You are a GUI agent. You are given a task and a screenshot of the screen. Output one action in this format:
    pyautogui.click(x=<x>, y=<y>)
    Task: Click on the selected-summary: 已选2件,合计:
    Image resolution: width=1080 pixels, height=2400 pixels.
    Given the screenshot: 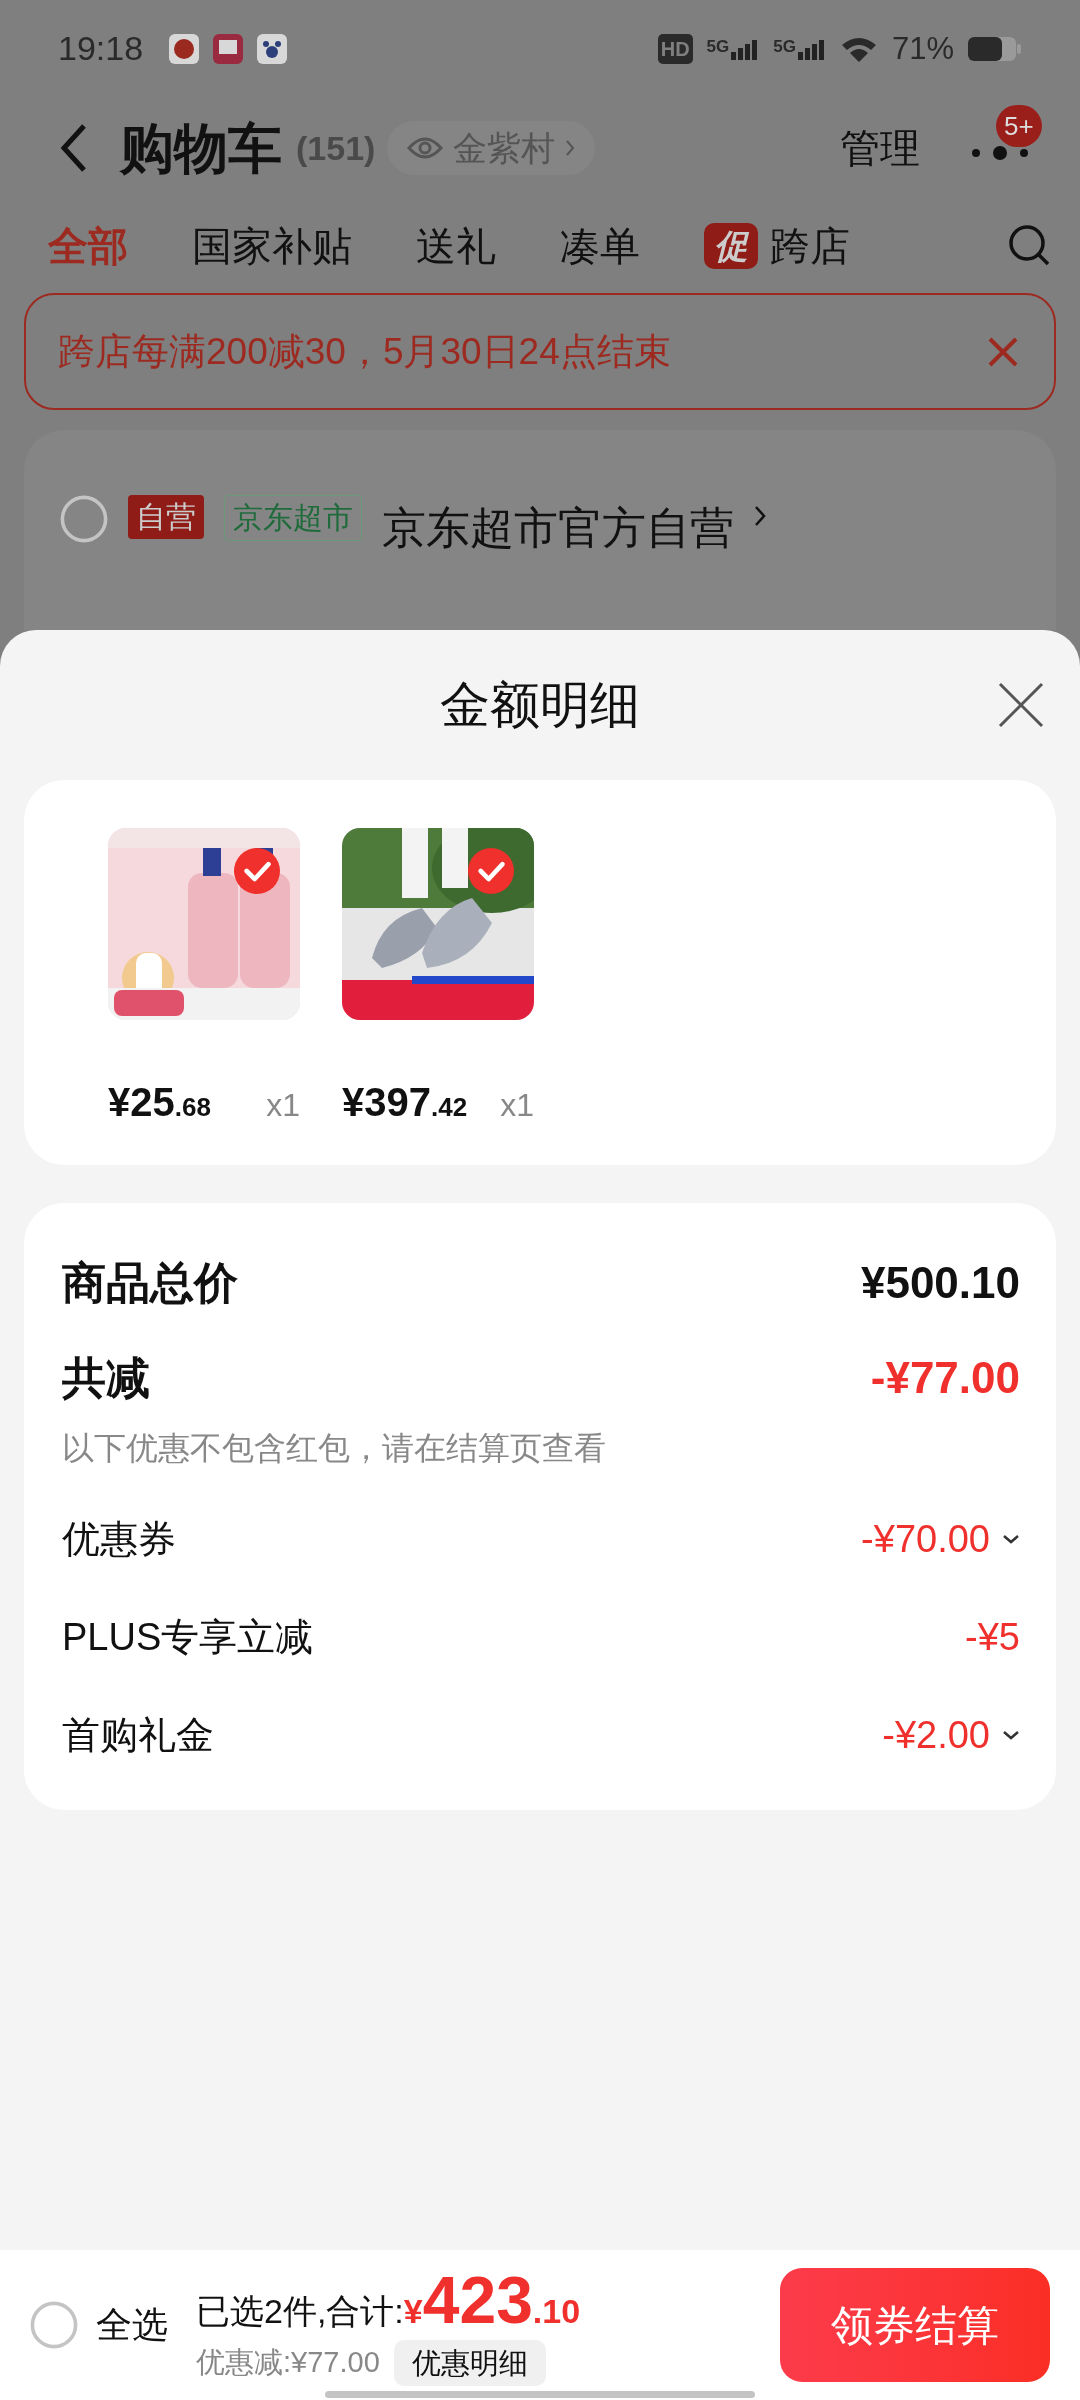 What is the action you would take?
    pyautogui.click(x=300, y=2311)
    